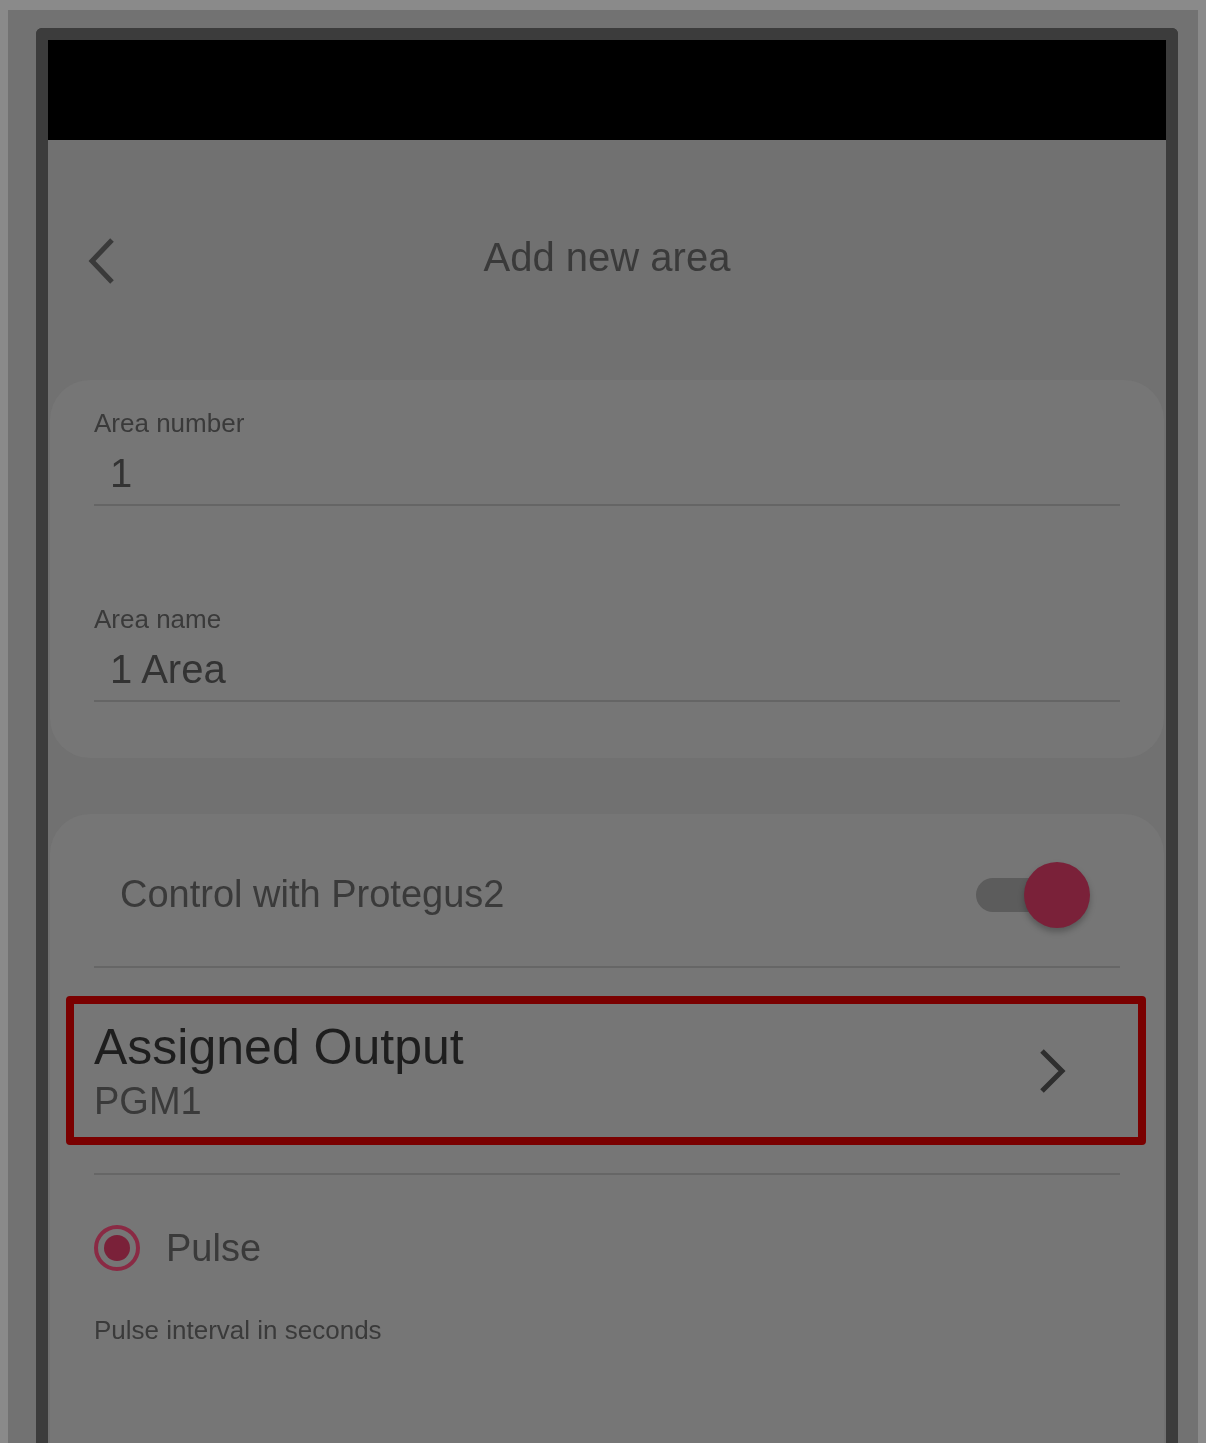 This screenshot has height=1443, width=1206. Describe the element at coordinates (312, 894) in the screenshot. I see `toggle-label: Control with Protegus2` at that location.